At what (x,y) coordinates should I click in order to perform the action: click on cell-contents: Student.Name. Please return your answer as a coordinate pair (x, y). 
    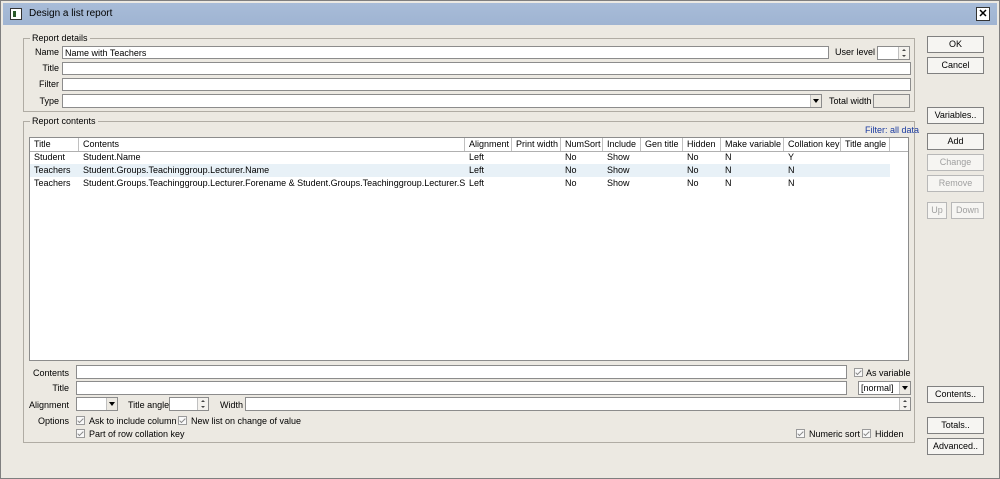
    Looking at the image, I should click on (112, 157).